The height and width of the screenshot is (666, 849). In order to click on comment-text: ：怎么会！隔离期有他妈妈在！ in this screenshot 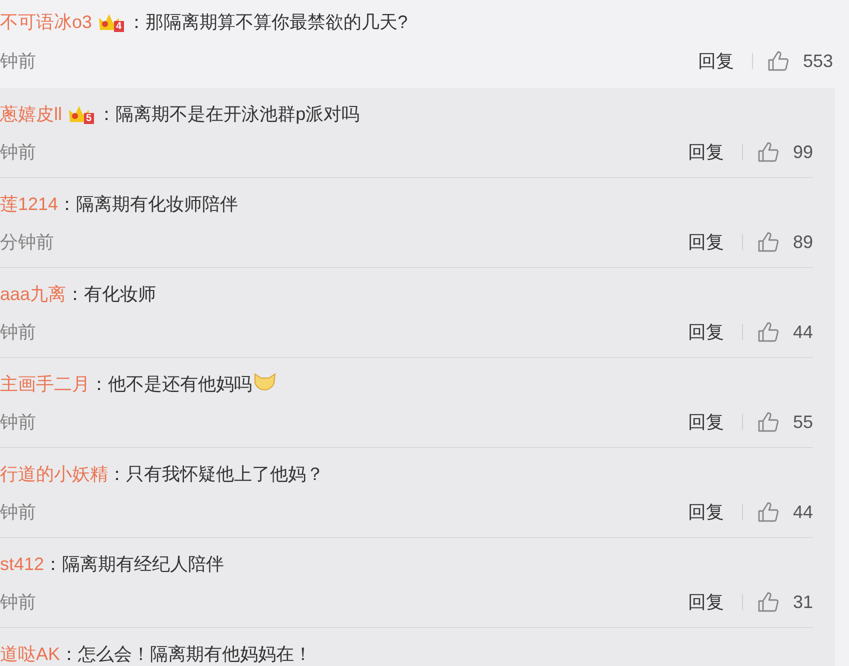, I will do `click(186, 654)`.